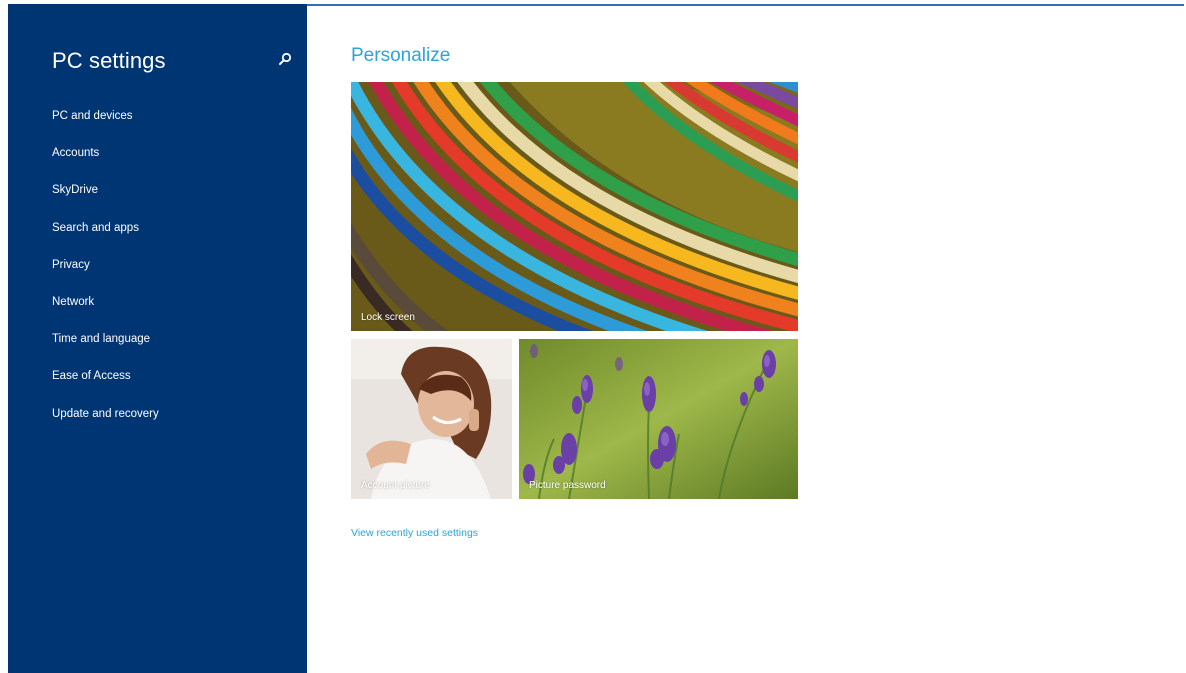 This screenshot has height=673, width=1186. I want to click on account-picture-tile: Account picture, so click(431, 419).